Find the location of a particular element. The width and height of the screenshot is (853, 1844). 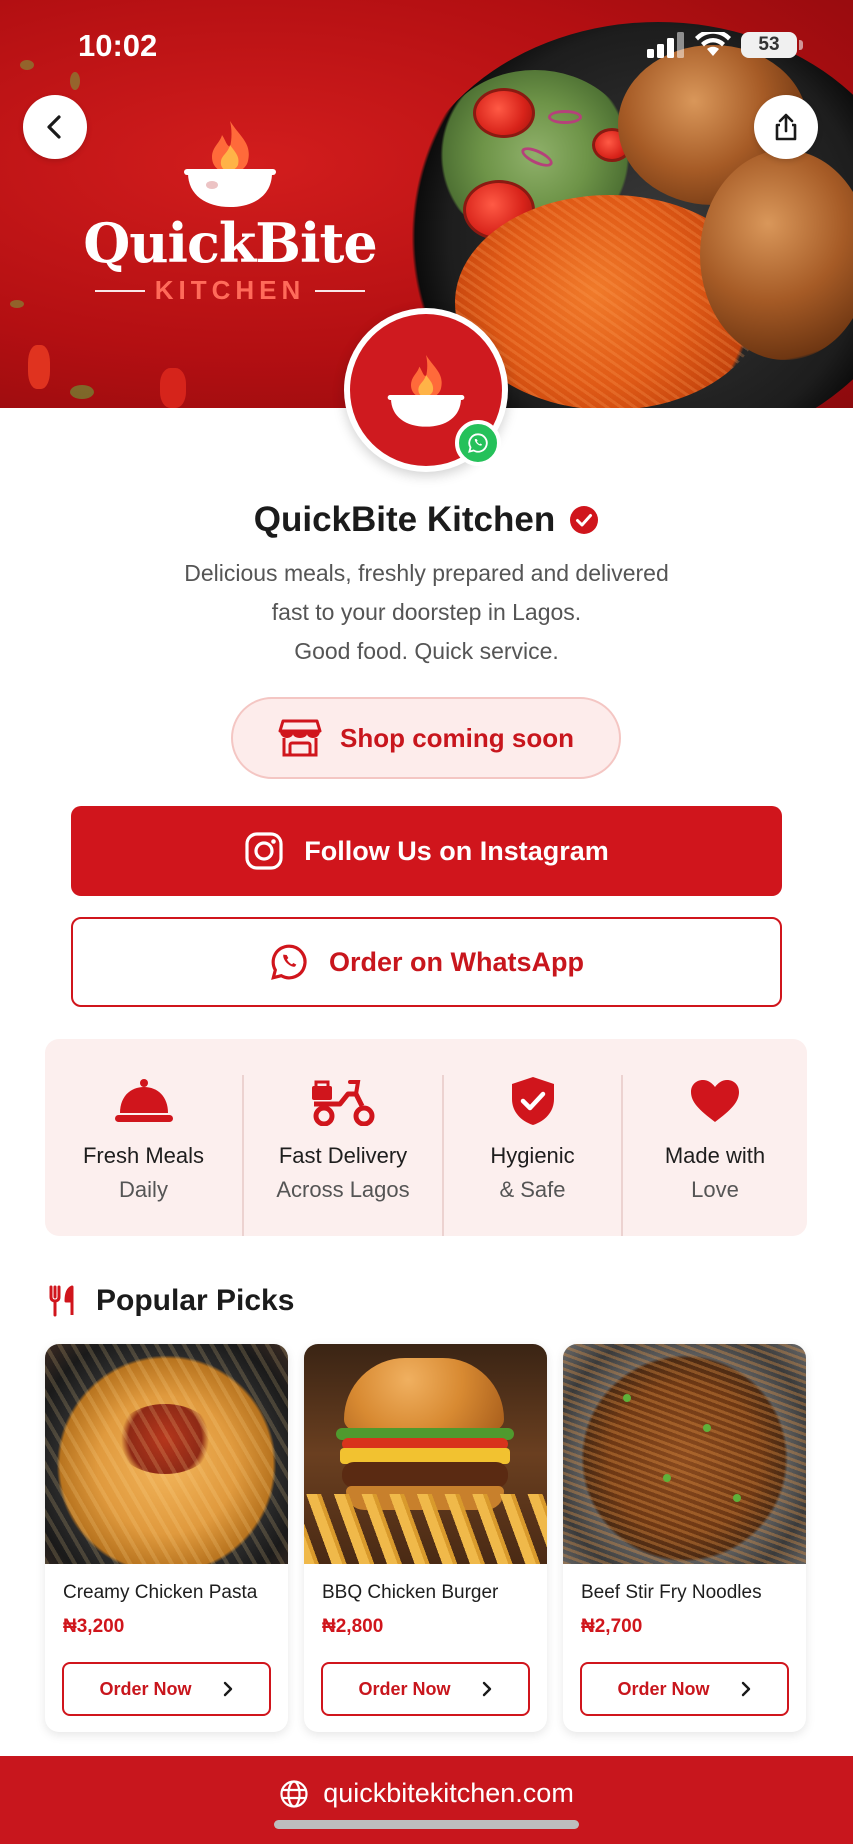

wifi-icon is located at coordinates (713, 44).